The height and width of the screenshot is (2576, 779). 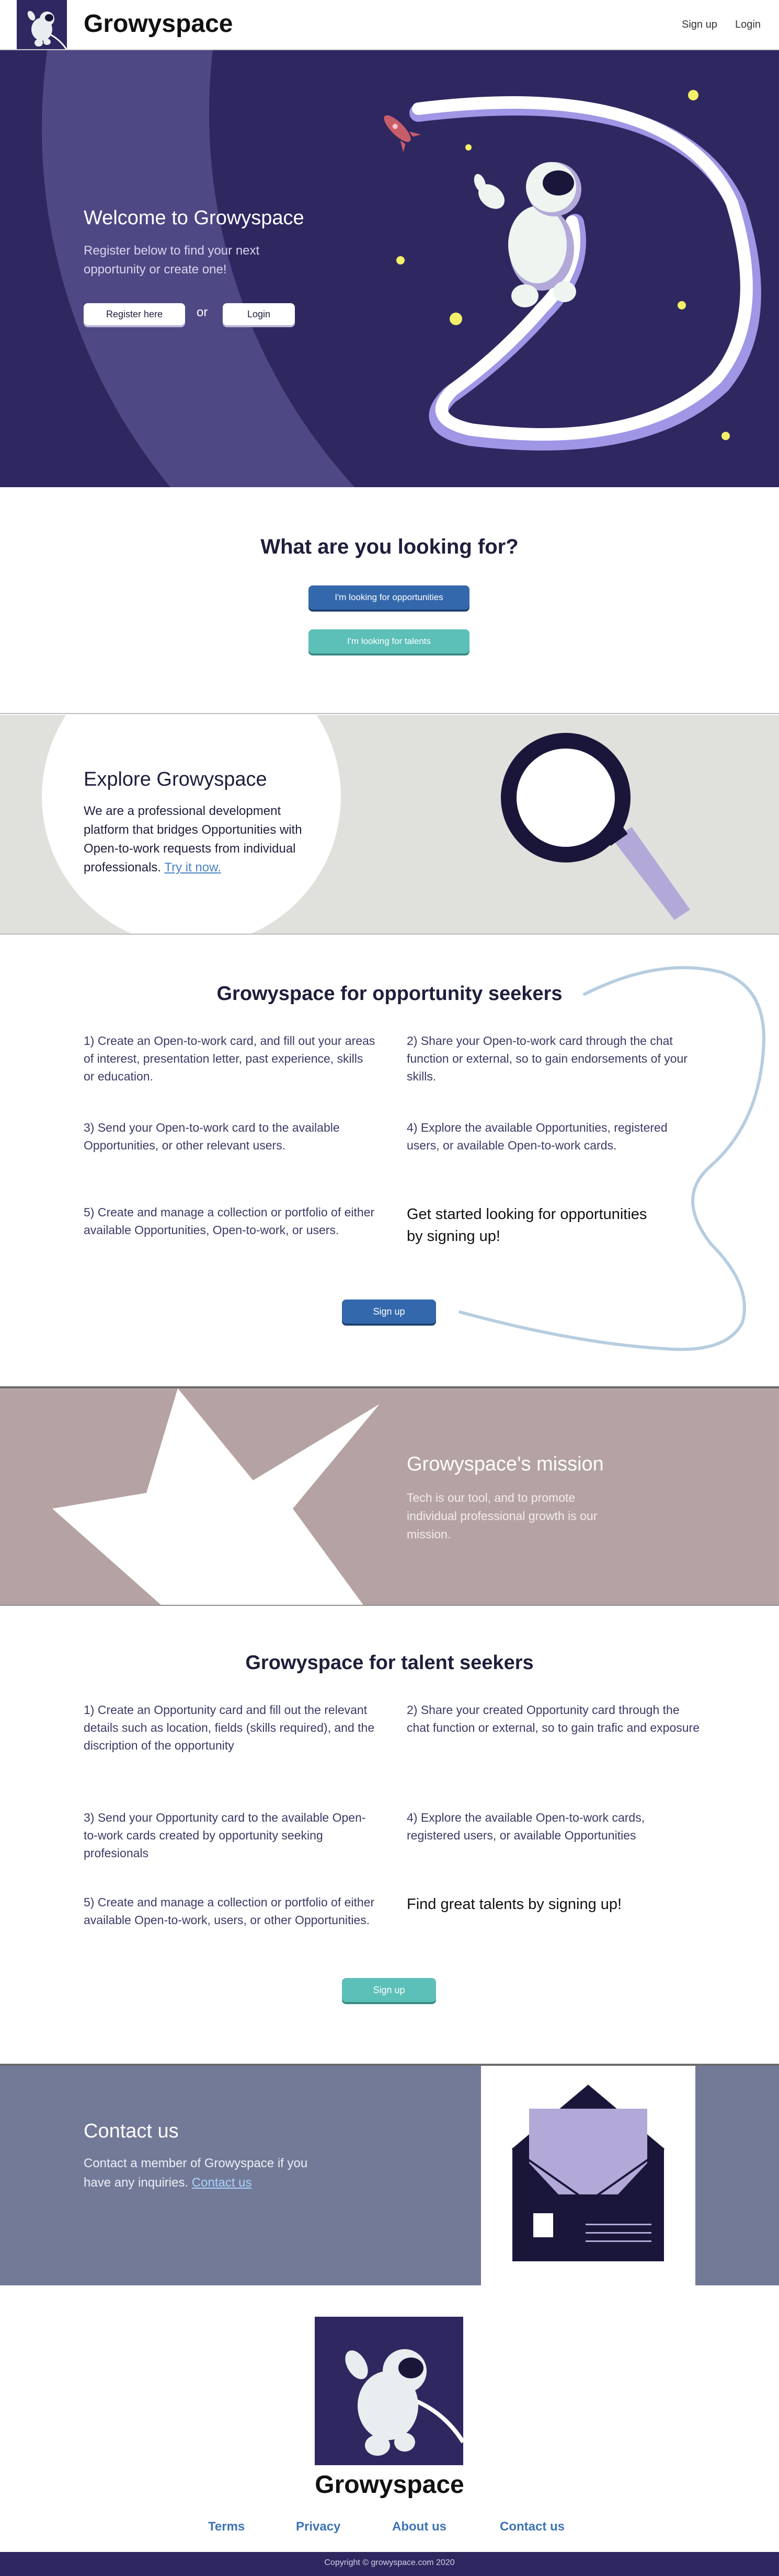 What do you see at coordinates (748, 25) in the screenshot?
I see `nav-login-link: Login` at bounding box center [748, 25].